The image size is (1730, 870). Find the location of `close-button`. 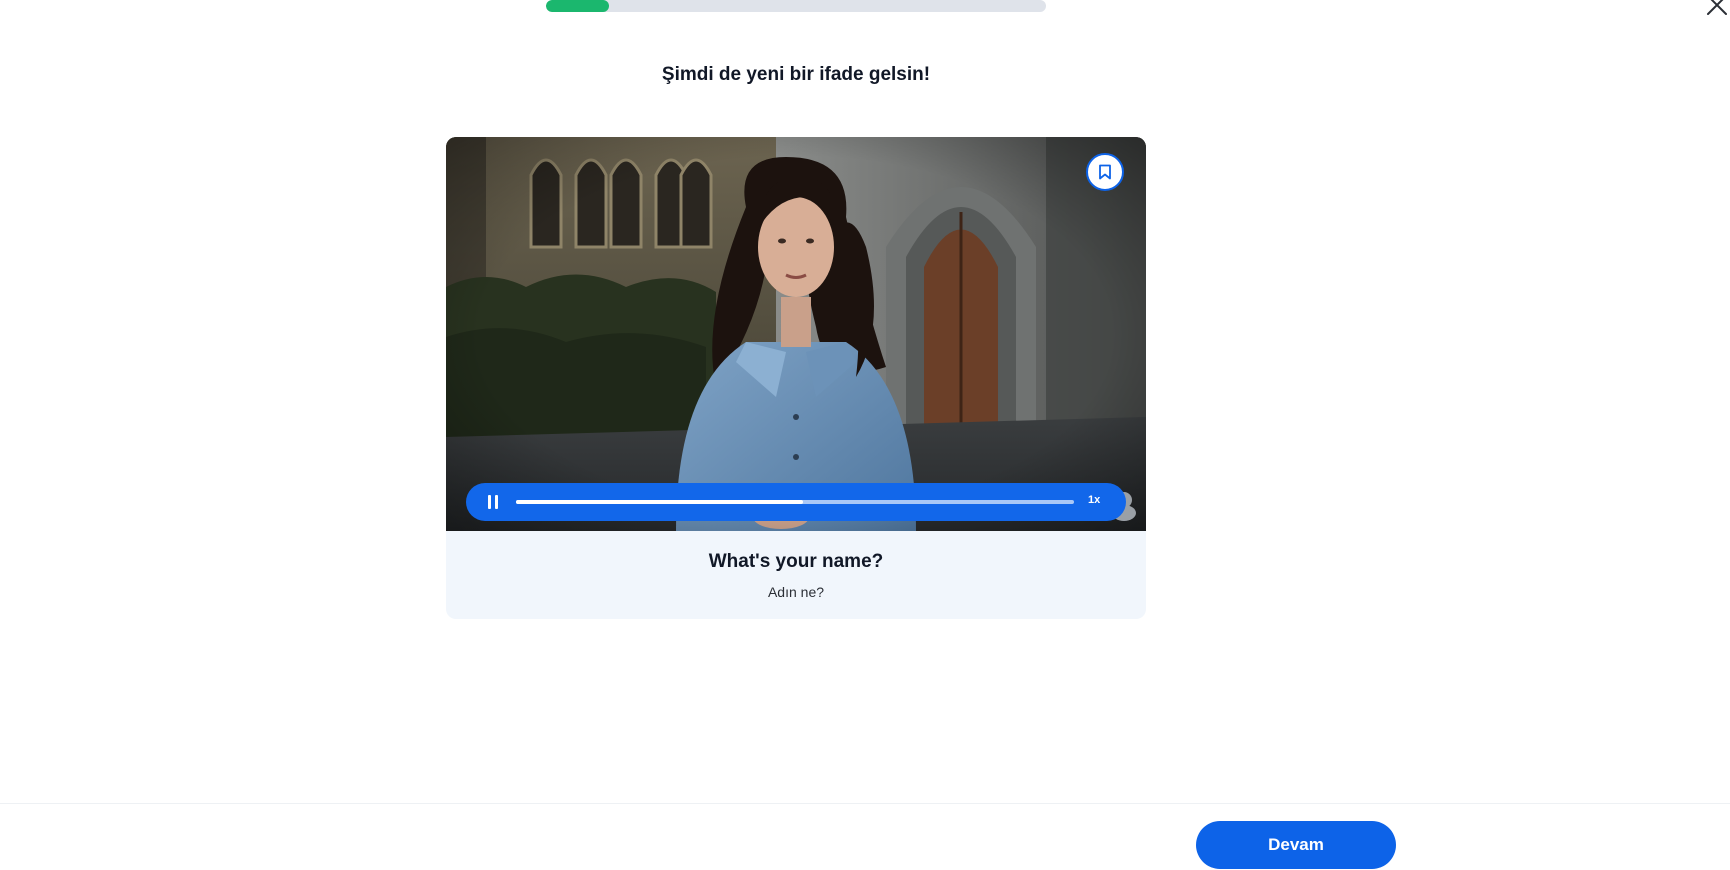

close-button is located at coordinates (1715, 9).